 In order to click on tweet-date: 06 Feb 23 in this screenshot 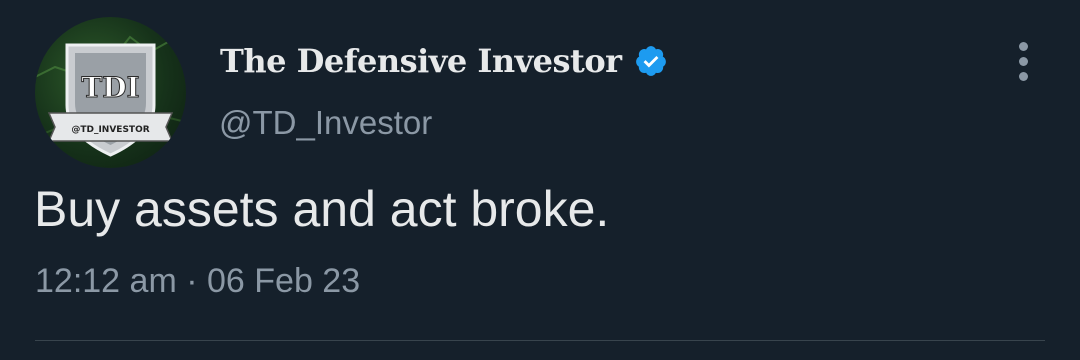, I will do `click(284, 281)`.